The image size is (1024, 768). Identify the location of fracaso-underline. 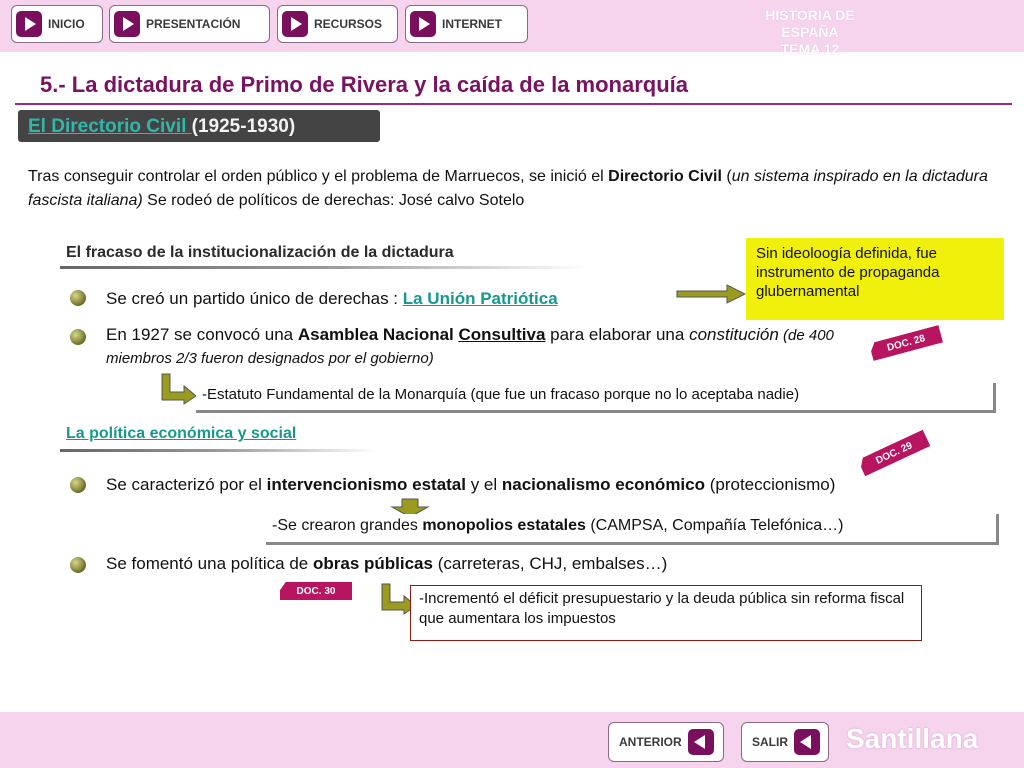
(325, 267).